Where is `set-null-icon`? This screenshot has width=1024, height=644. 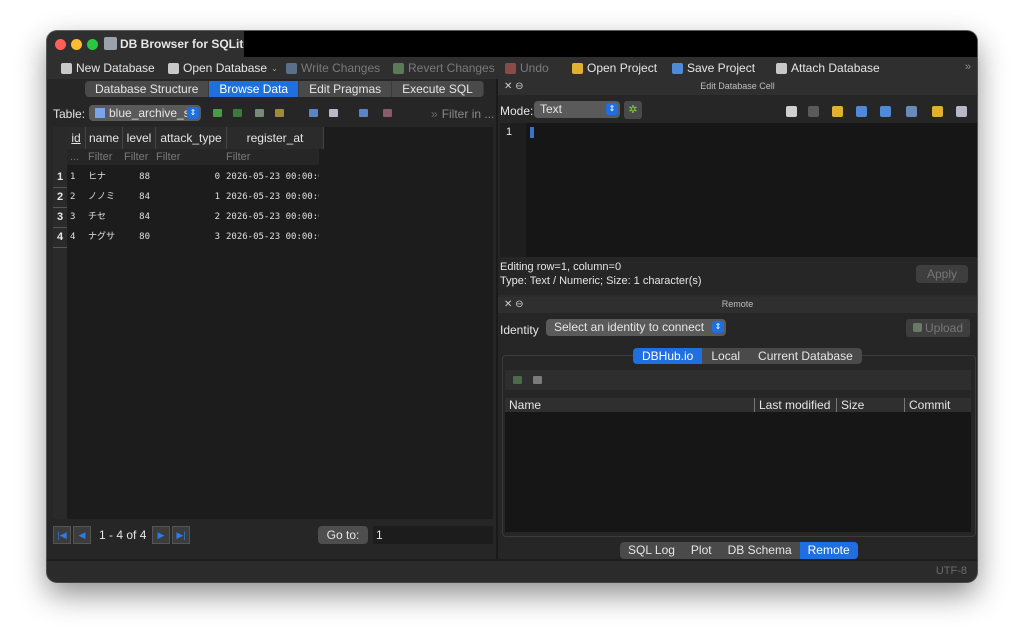
set-null-icon is located at coordinates (837, 111).